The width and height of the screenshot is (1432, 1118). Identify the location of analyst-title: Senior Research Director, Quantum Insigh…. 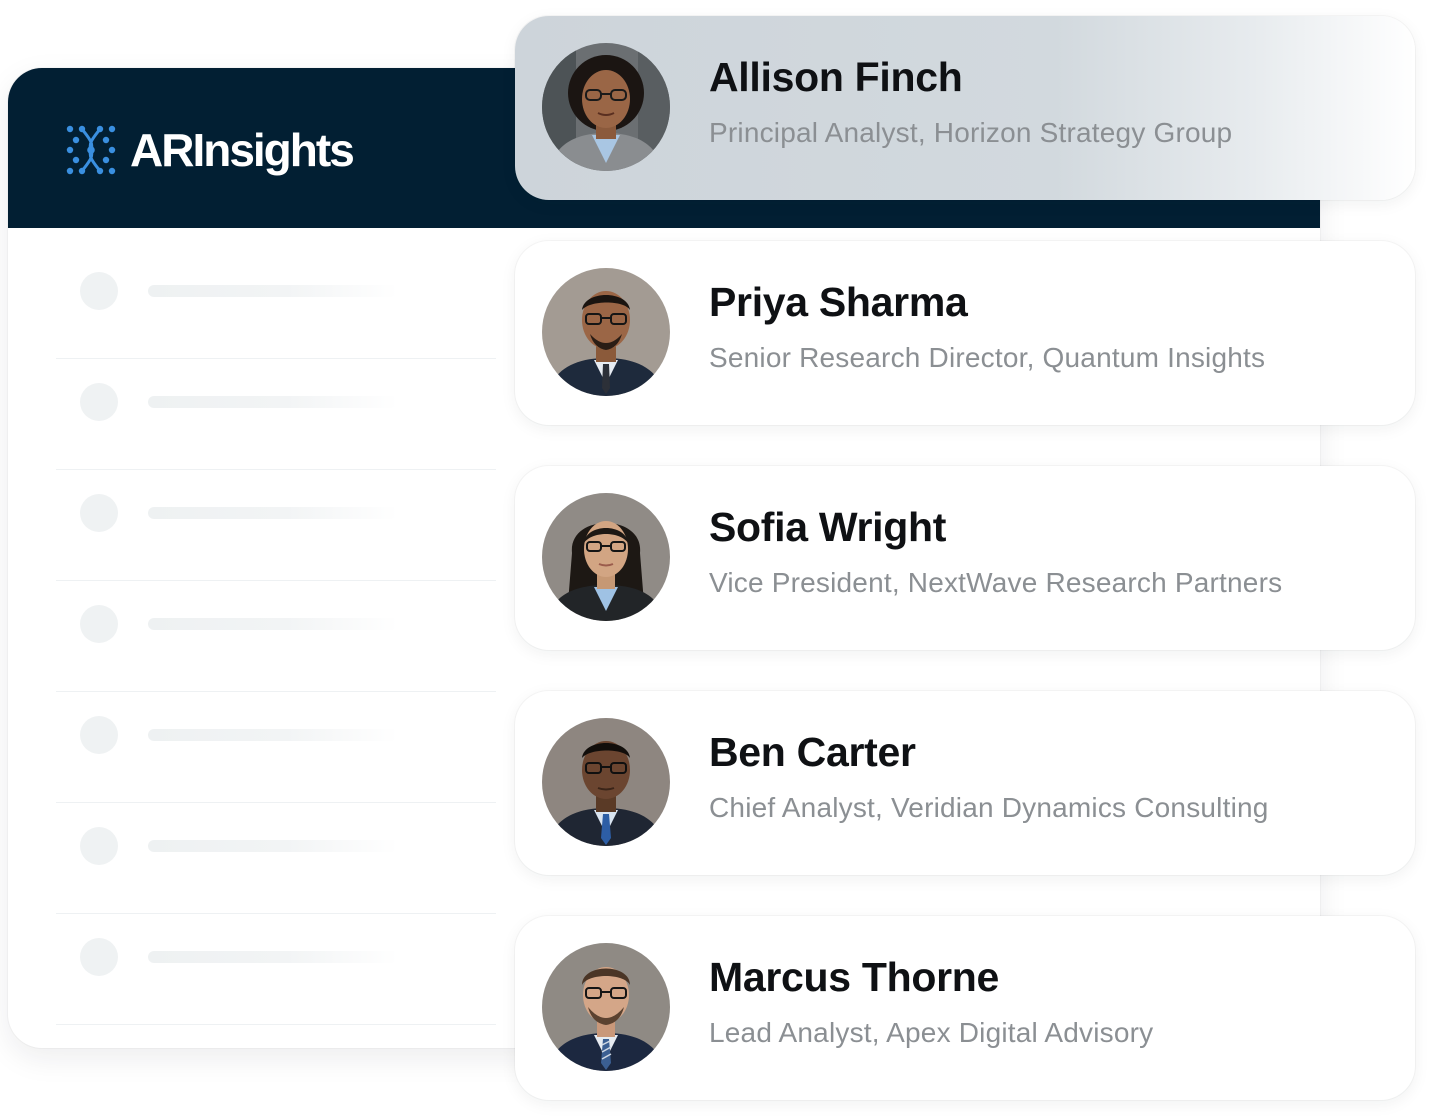
(987, 357).